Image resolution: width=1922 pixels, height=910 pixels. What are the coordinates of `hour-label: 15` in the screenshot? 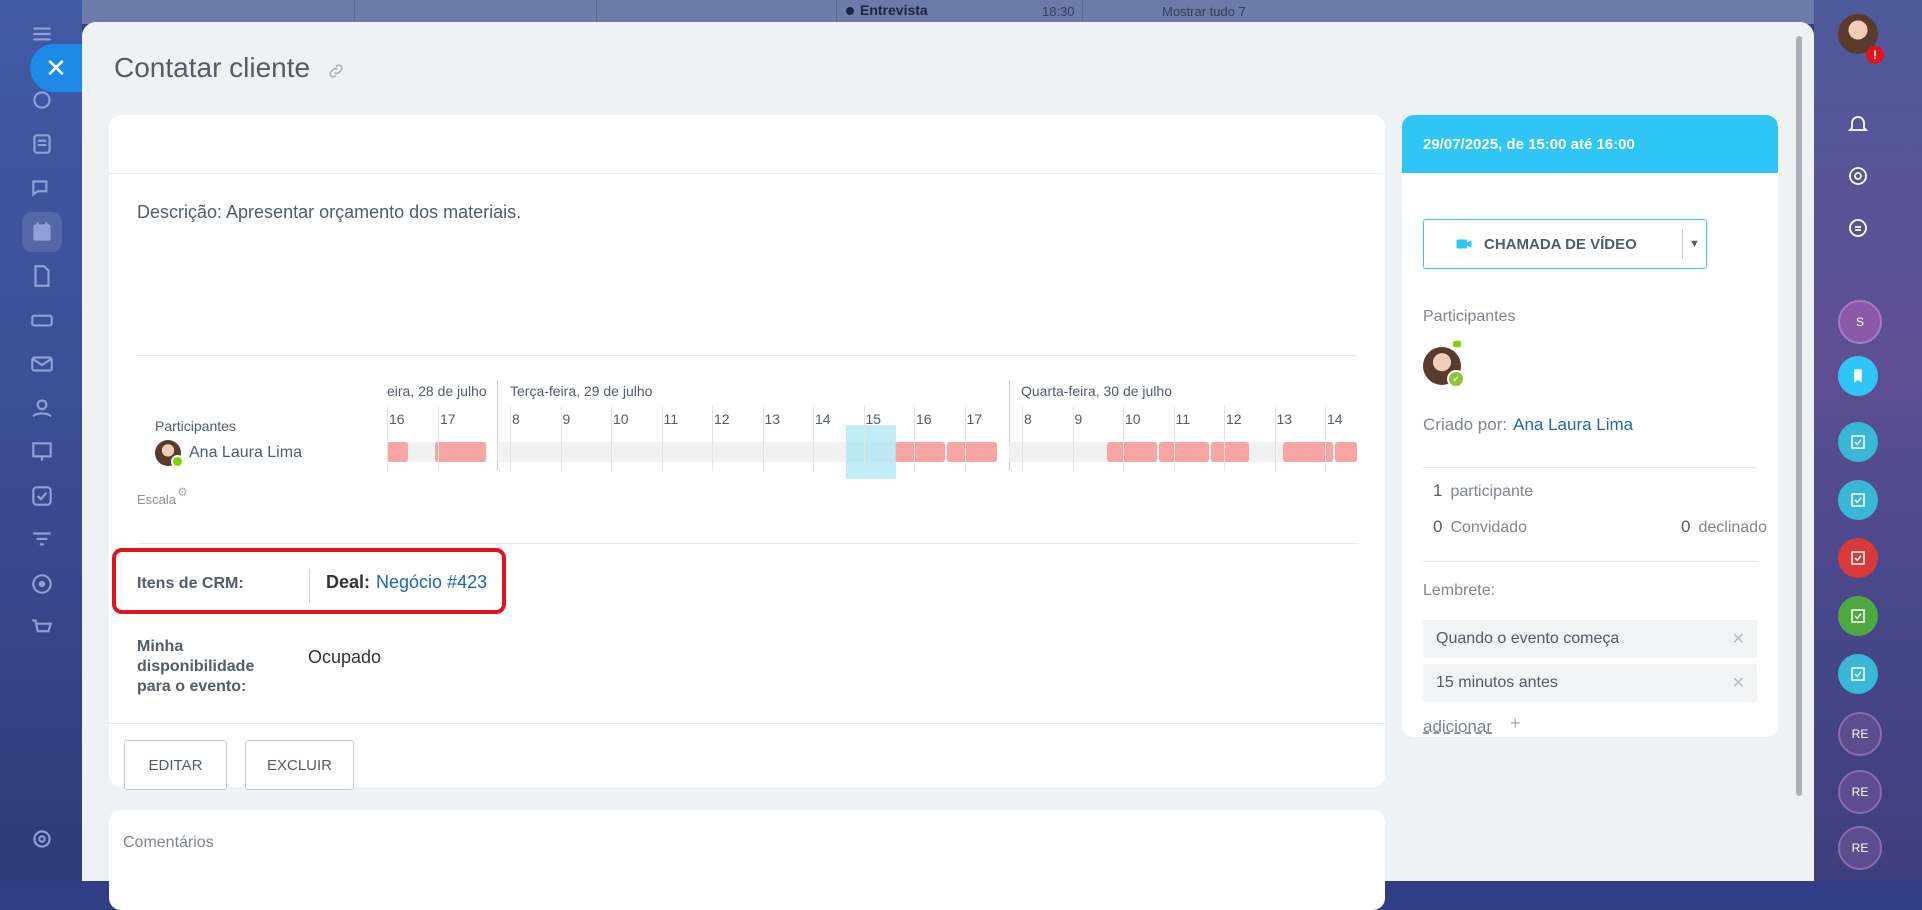 It's located at (873, 419).